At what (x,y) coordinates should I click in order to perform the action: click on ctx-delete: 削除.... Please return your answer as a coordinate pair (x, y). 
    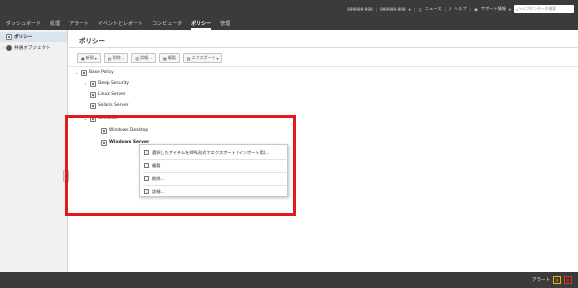
    Looking at the image, I should click on (154, 178).